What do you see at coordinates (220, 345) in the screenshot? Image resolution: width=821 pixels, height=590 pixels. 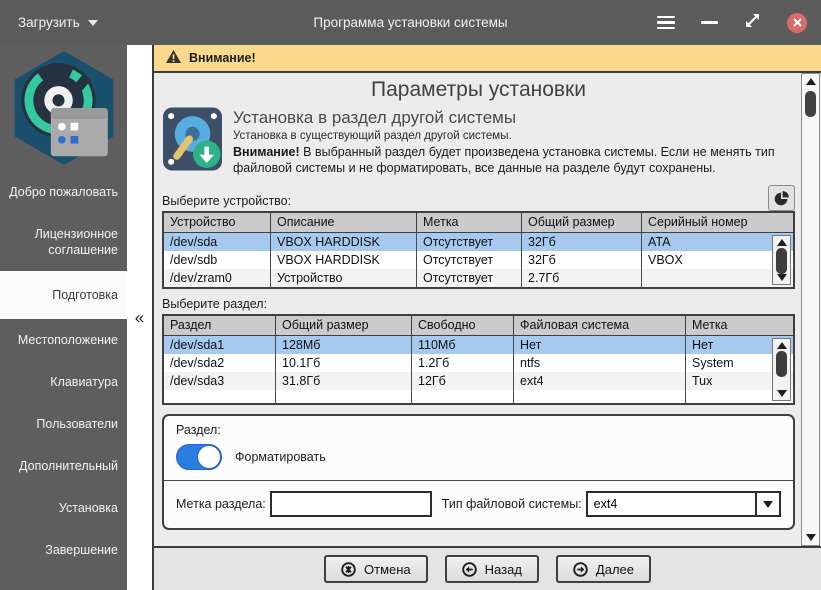 I see `table-cell: /dev/sda1` at bounding box center [220, 345].